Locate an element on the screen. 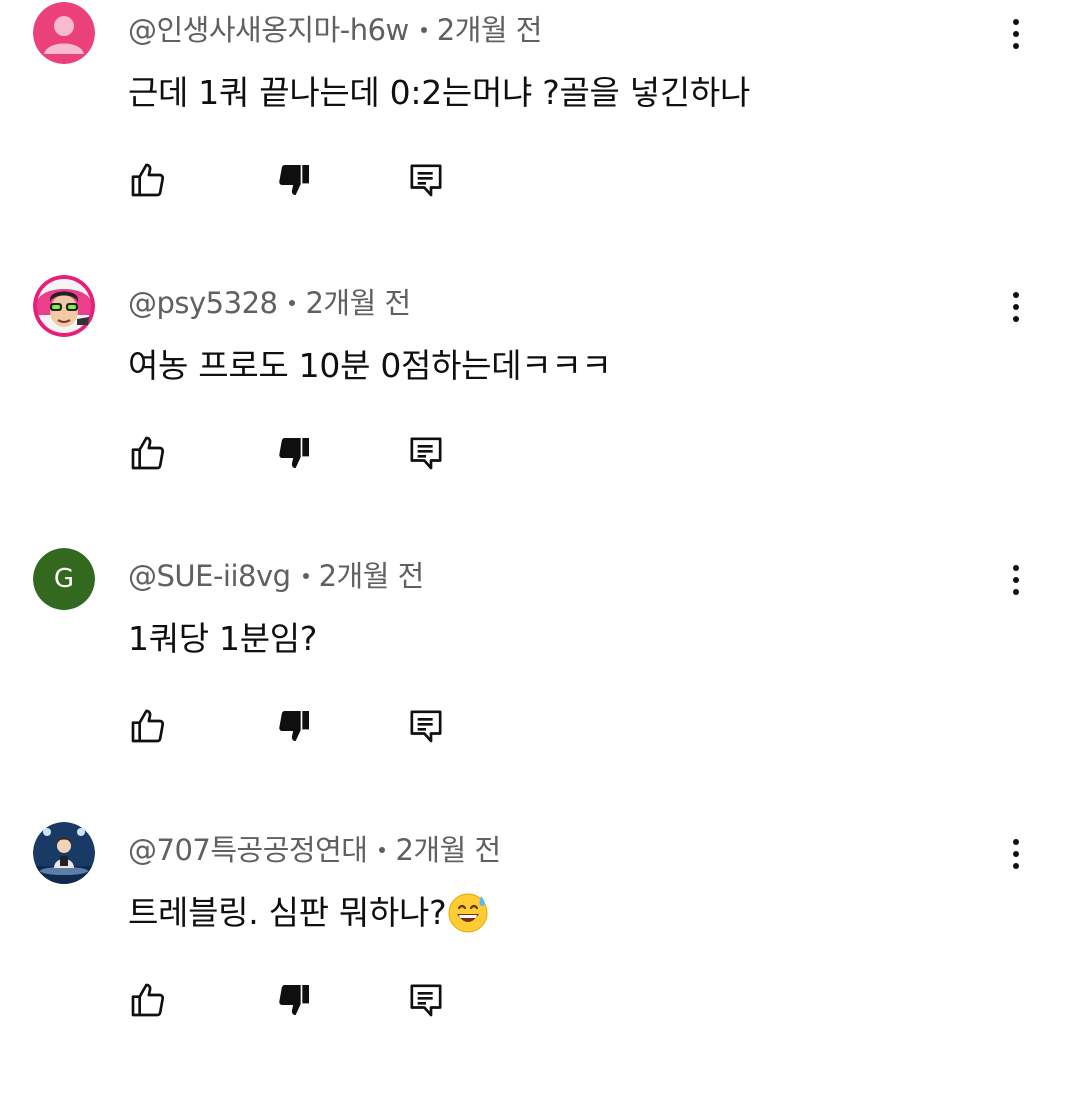 The height and width of the screenshot is (1094, 1080). comment-meta: @707특공공정연대 2개월 전 is located at coordinates (314, 850).